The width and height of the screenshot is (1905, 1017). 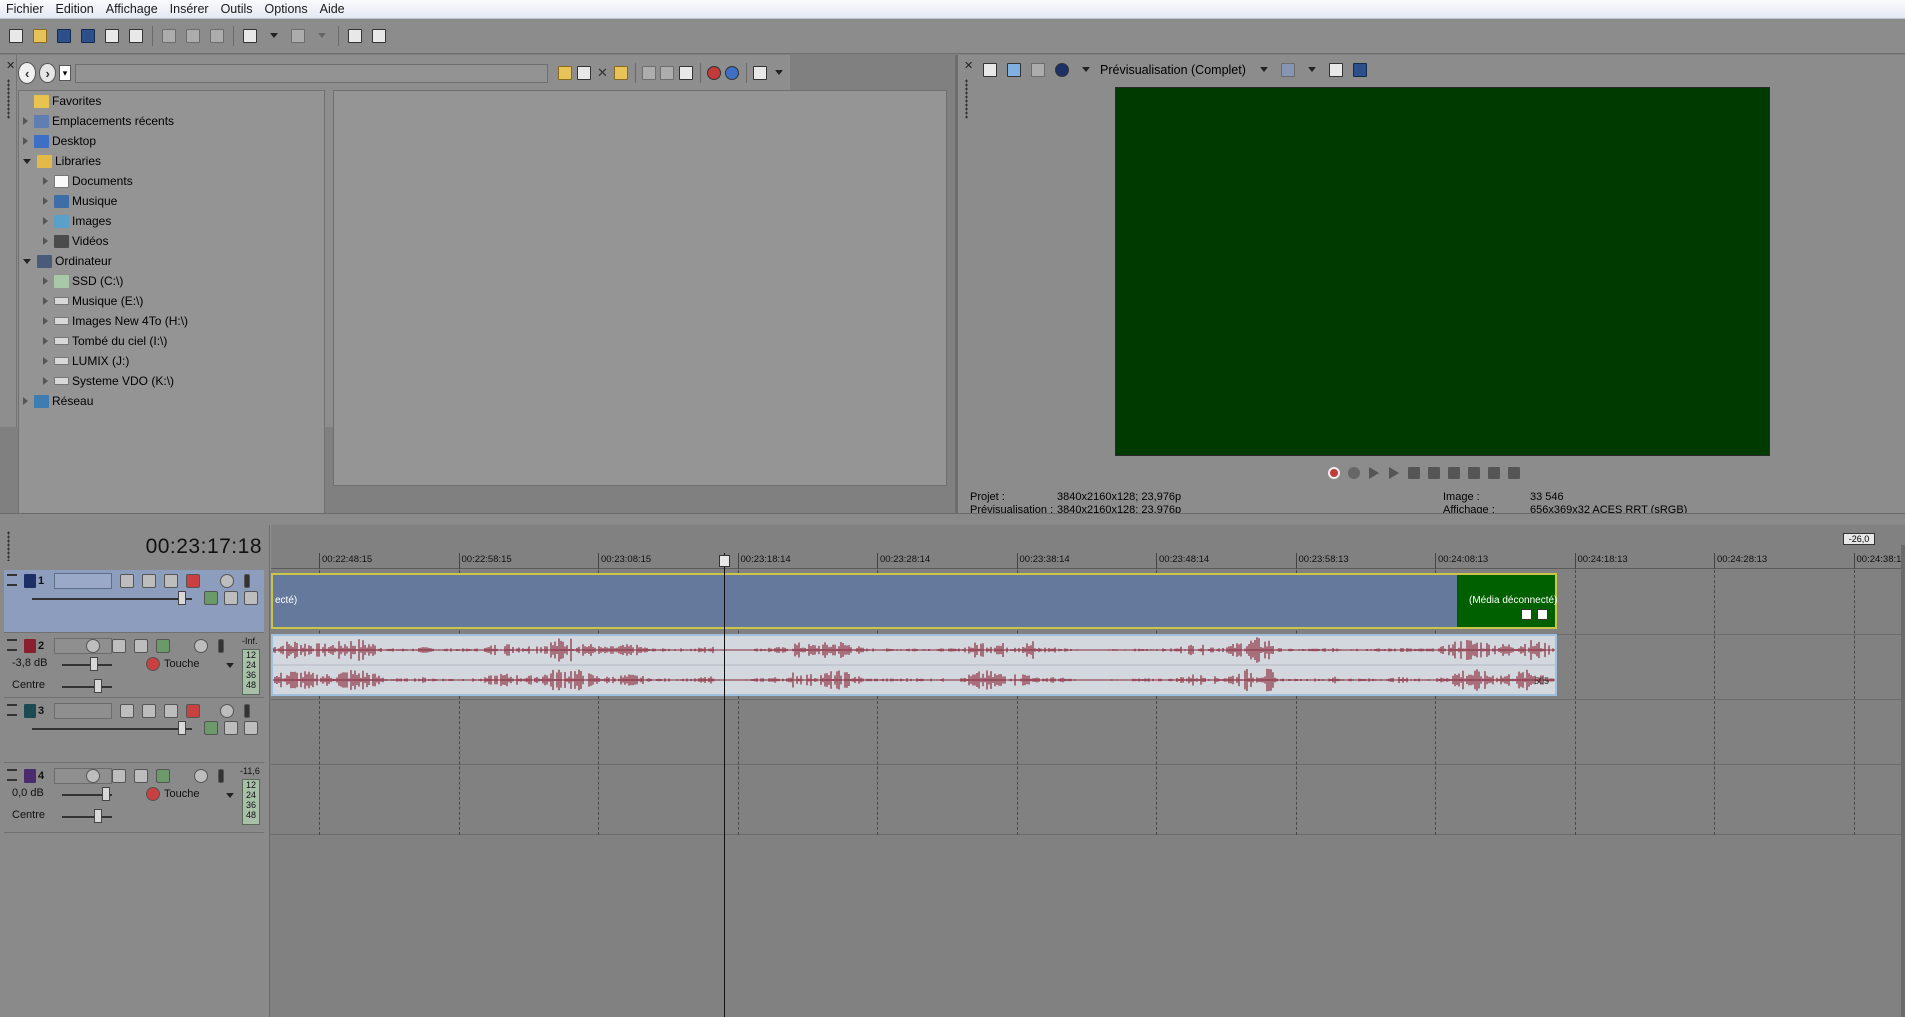 I want to click on stop-media-button, so click(x=667, y=73).